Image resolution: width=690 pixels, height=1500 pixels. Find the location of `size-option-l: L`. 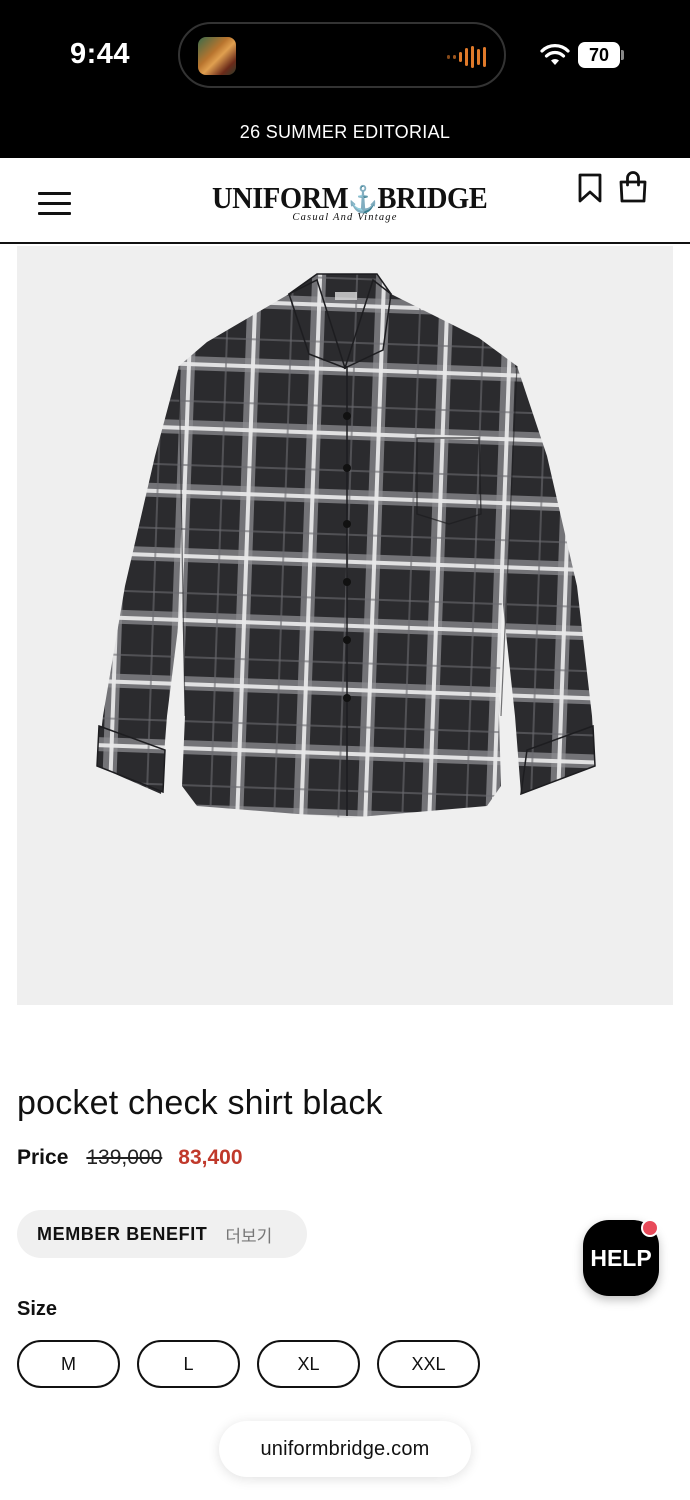

size-option-l: L is located at coordinates (188, 1364).